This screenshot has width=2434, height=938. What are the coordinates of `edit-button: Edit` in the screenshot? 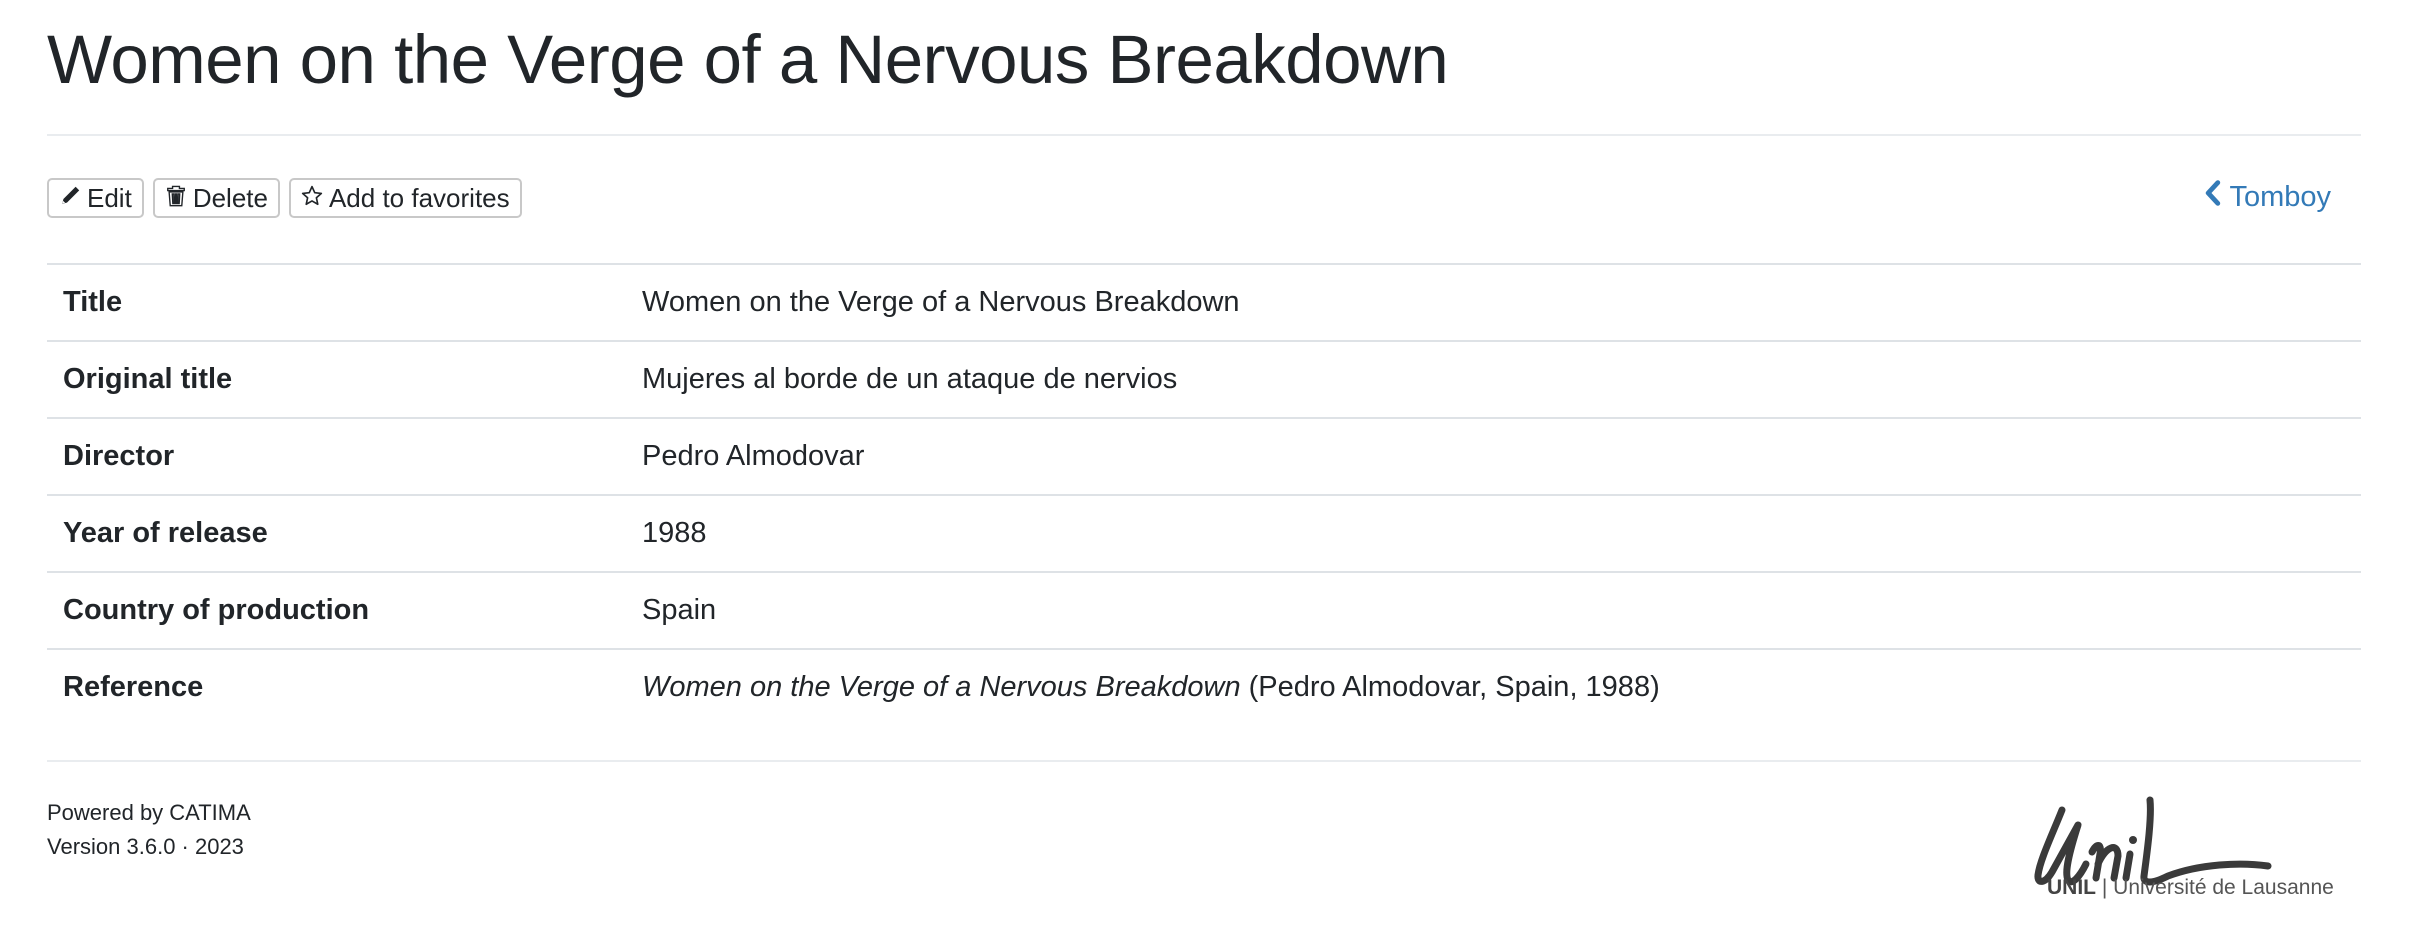 It's located at (95, 198).